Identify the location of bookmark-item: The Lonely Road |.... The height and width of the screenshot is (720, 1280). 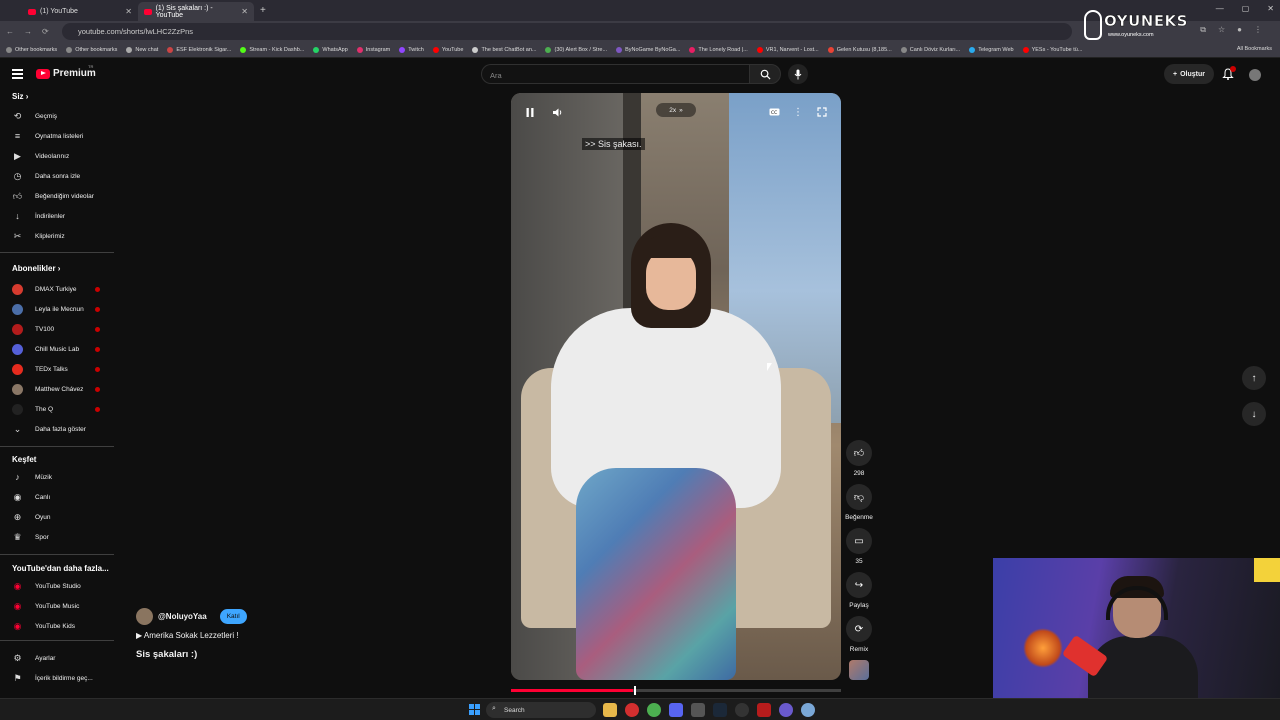
(718, 49).